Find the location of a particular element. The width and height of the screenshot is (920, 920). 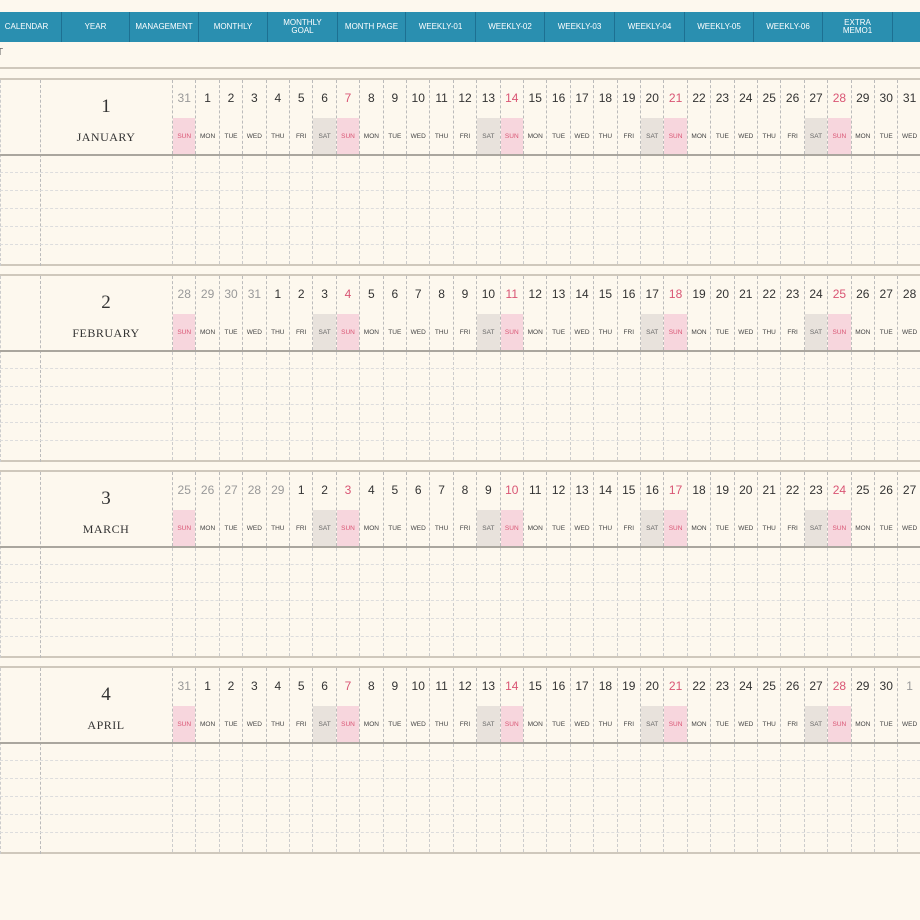

day-cell: 22 FRI is located at coordinates (791, 509).